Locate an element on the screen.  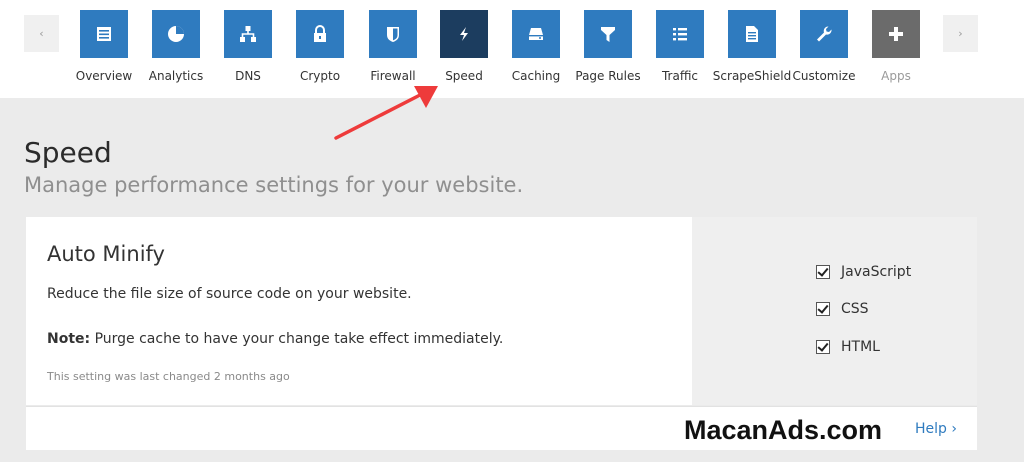
option-javascript: JavaScript is located at coordinates (863, 272).